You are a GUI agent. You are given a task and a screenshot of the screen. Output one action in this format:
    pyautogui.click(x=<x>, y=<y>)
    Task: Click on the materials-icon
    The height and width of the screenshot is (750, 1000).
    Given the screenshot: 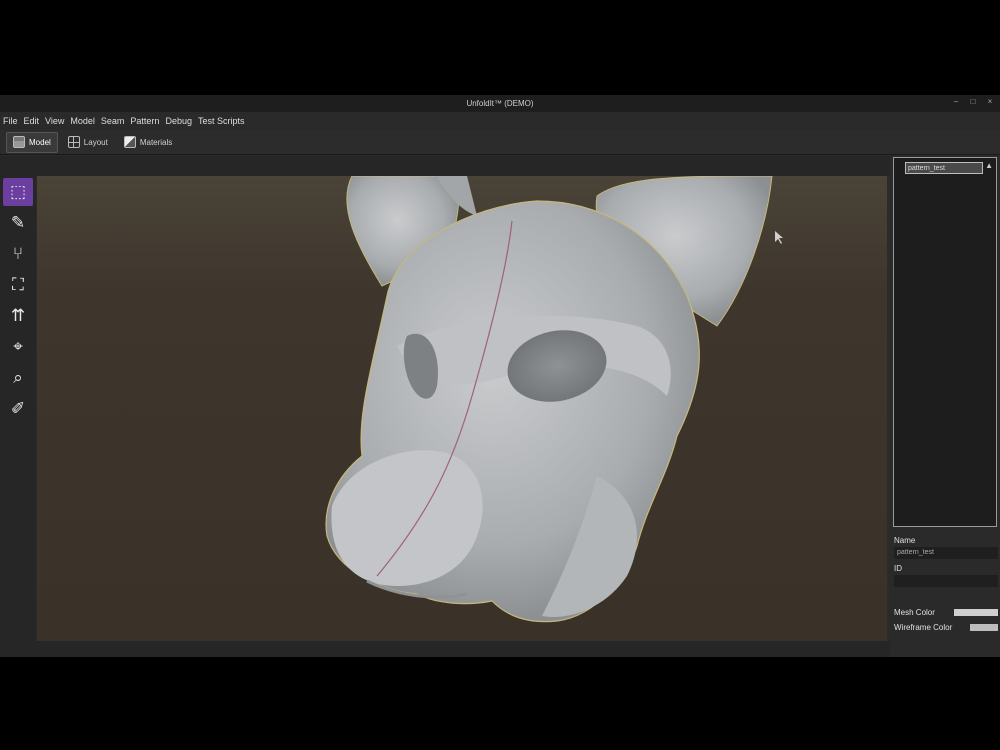 What is the action you would take?
    pyautogui.click(x=129, y=142)
    